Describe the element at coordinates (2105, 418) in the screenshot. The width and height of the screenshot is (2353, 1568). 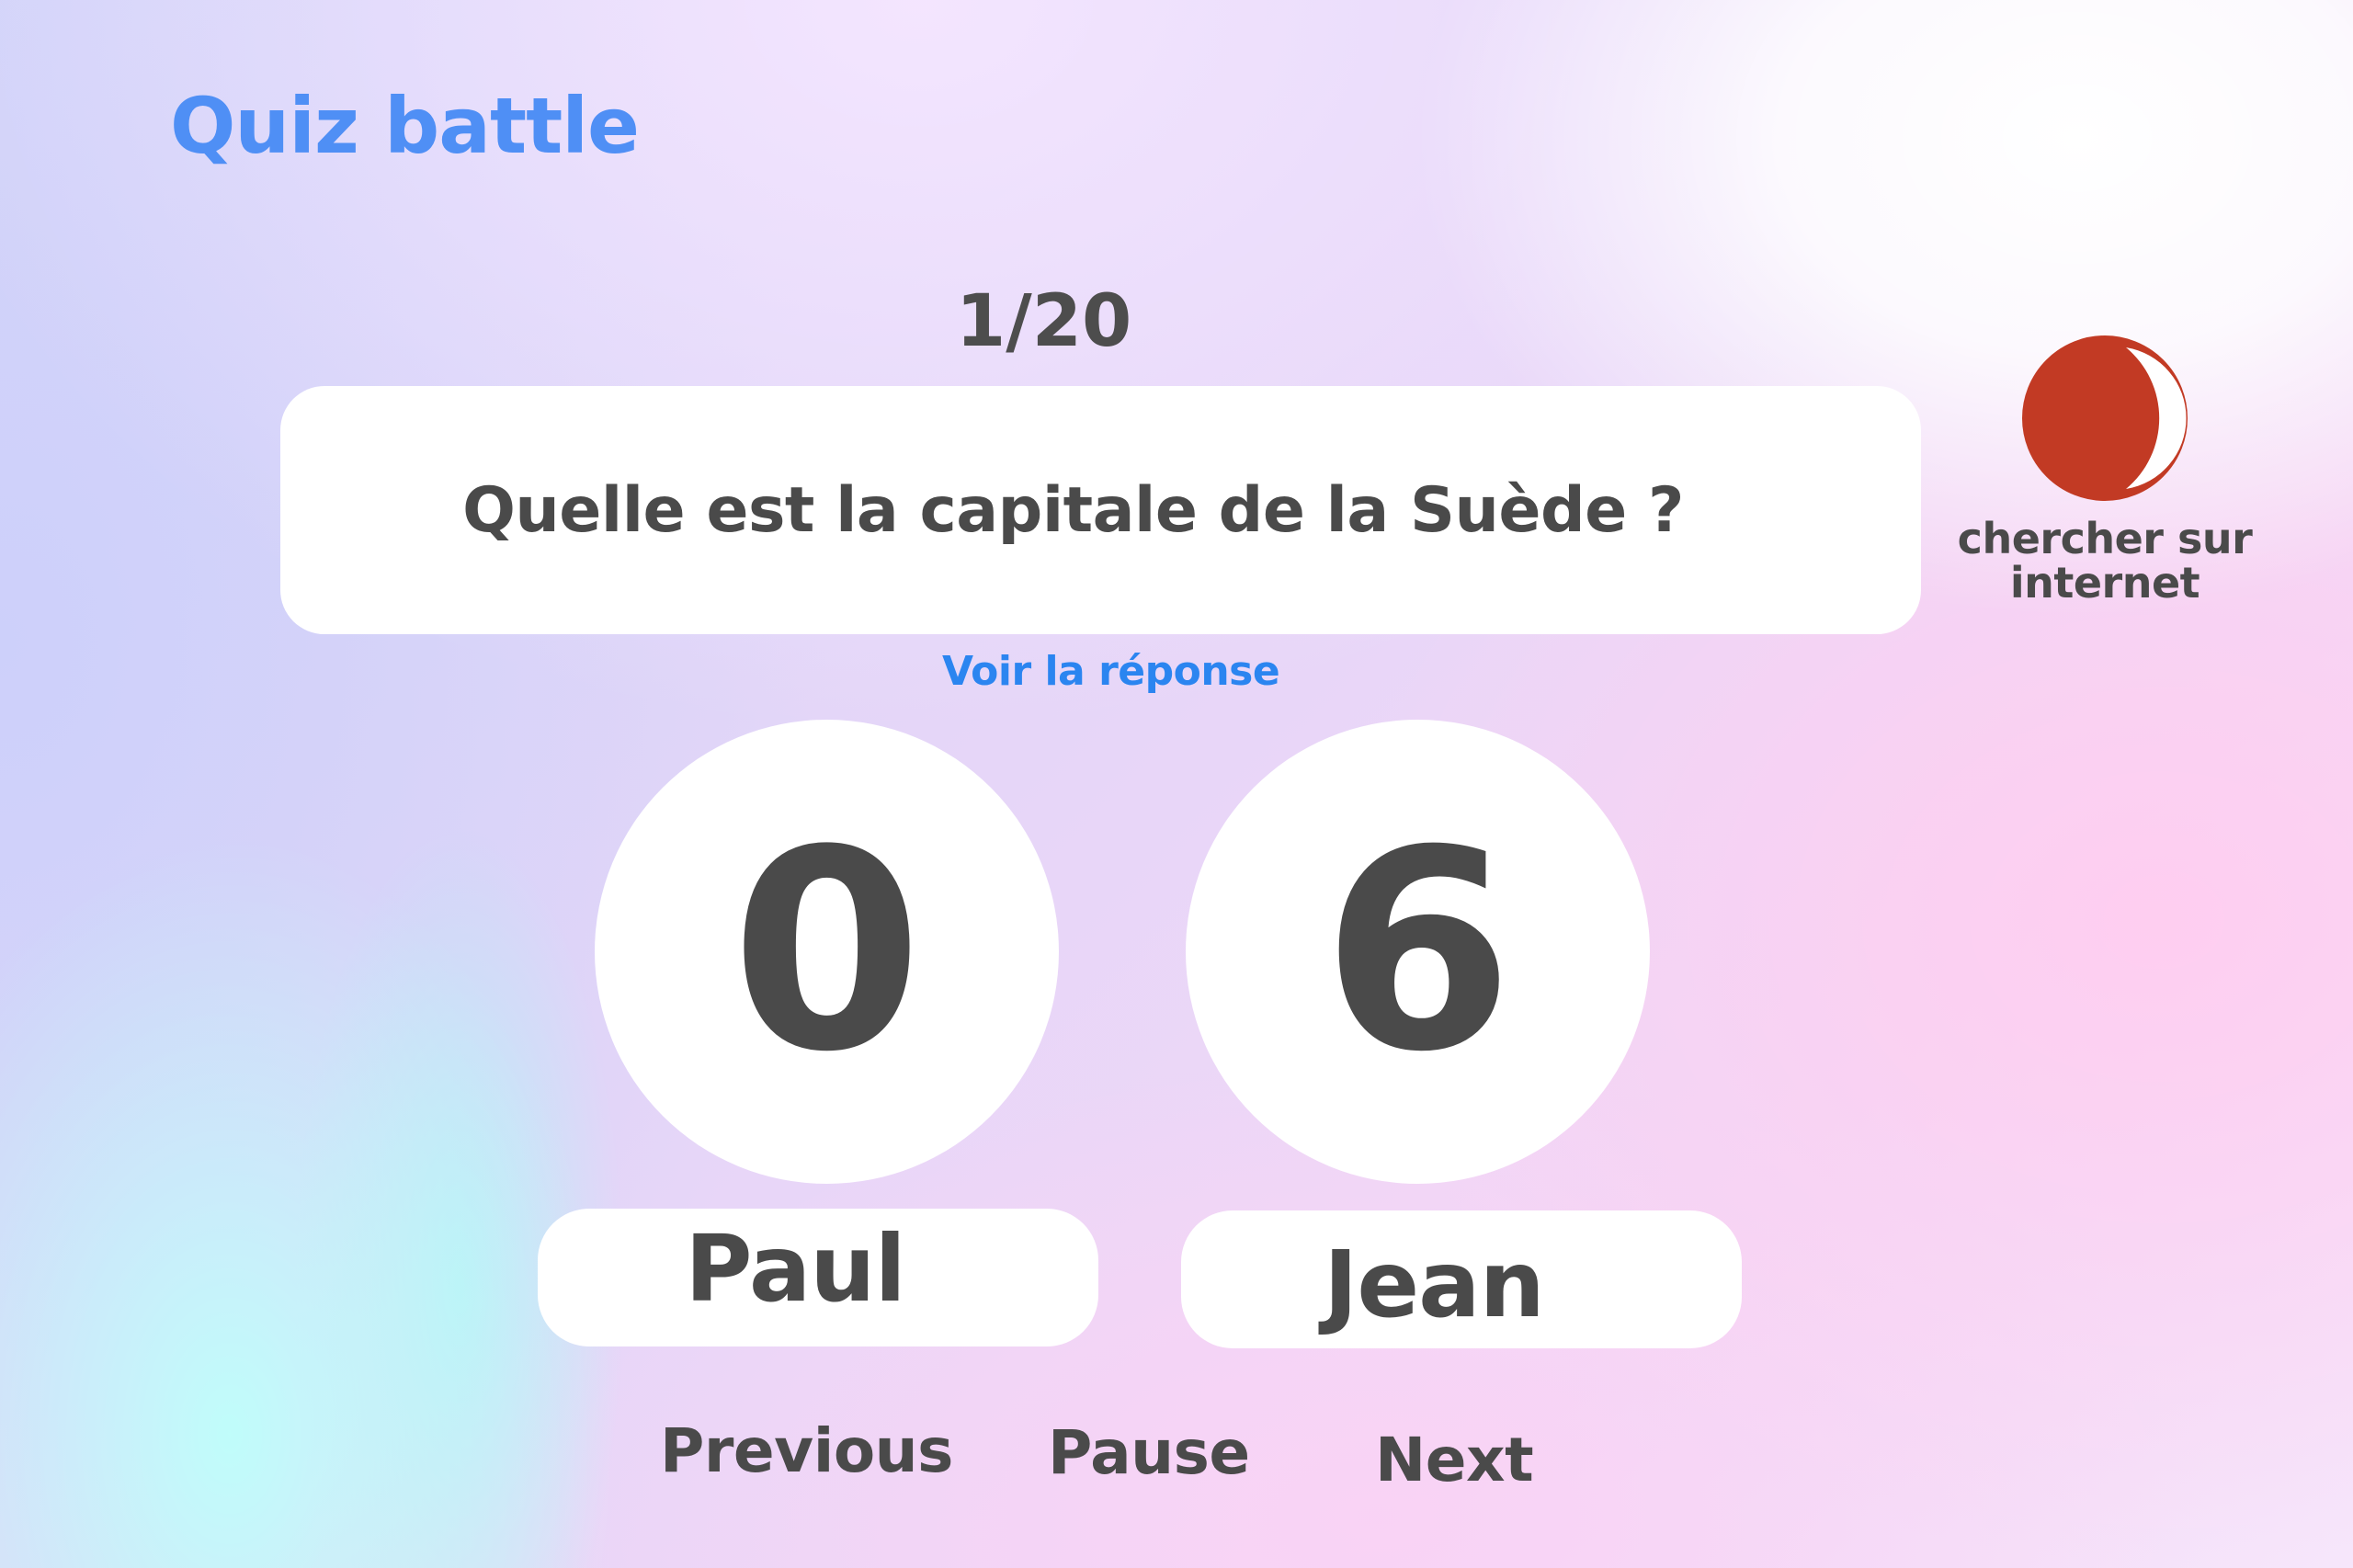
I see `moon-icon` at that location.